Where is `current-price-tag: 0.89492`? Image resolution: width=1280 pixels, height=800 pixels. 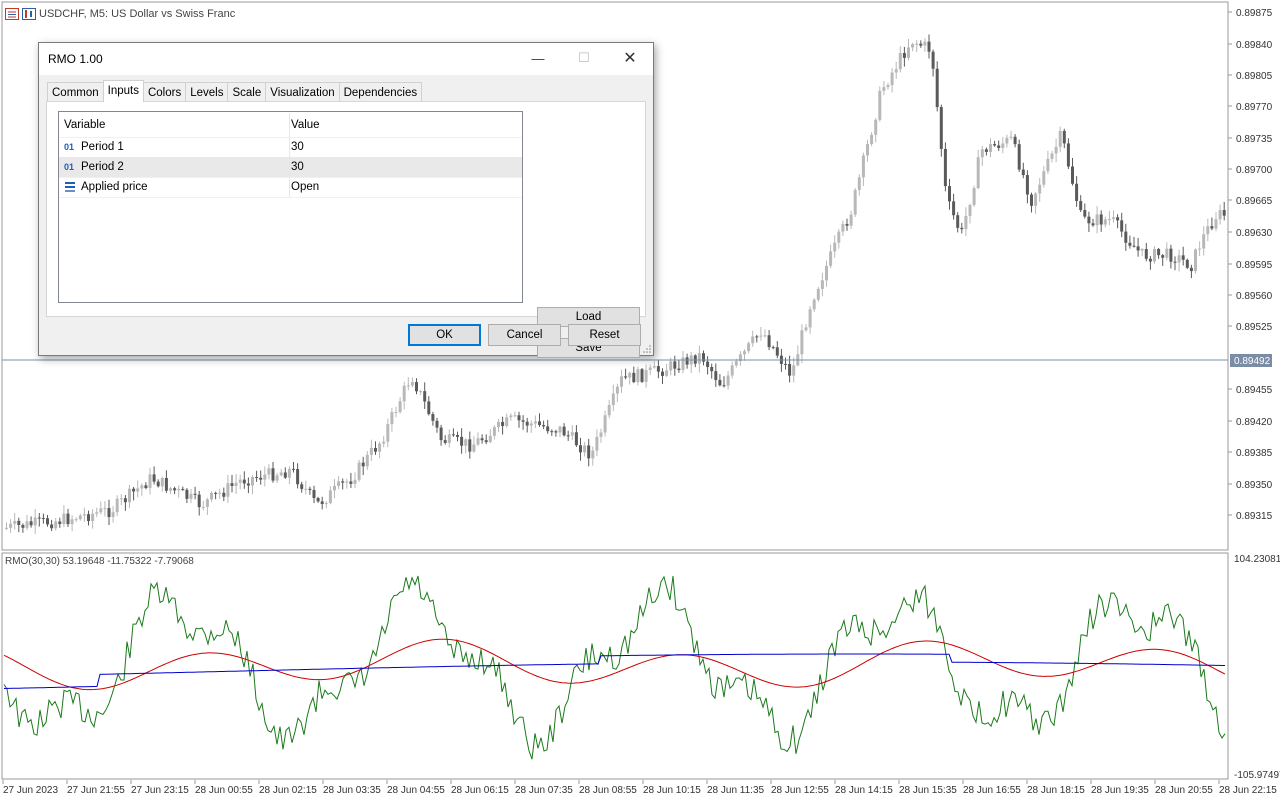
current-price-tag: 0.89492 is located at coordinates (1251, 360).